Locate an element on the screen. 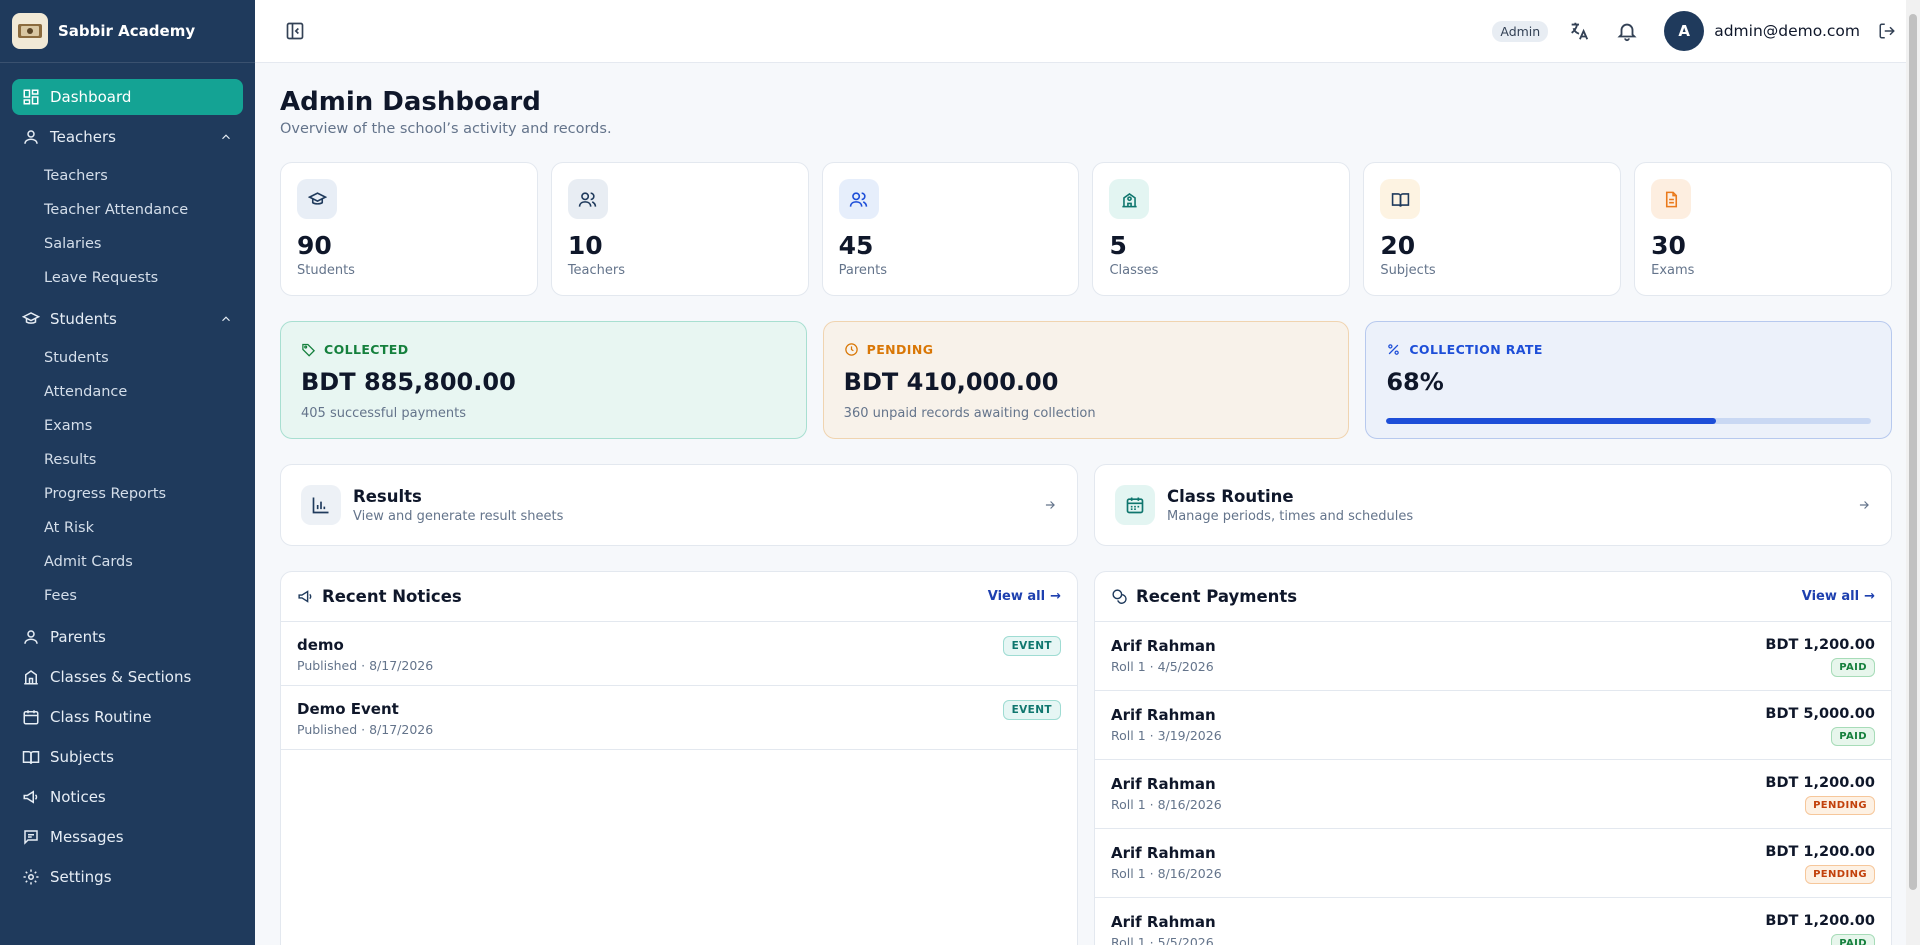  calendar-icon is located at coordinates (1135, 505).